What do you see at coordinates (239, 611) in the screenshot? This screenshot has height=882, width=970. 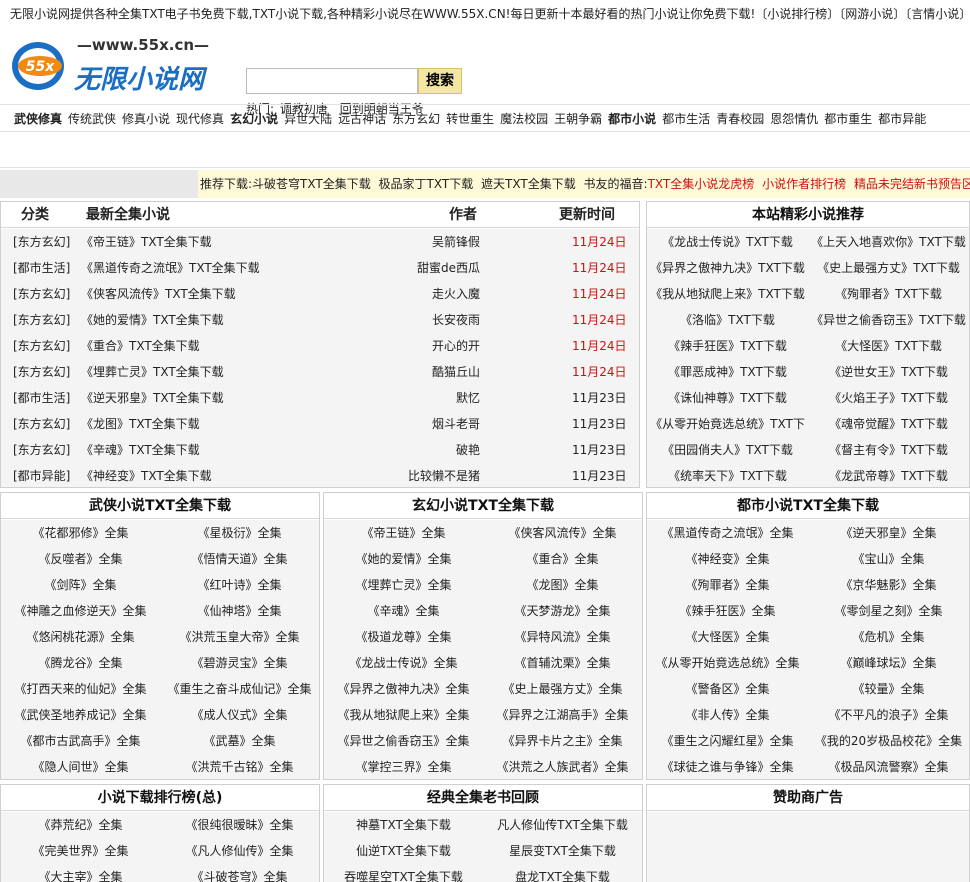 I see `novel-link: 《仙神塔》全集` at bounding box center [239, 611].